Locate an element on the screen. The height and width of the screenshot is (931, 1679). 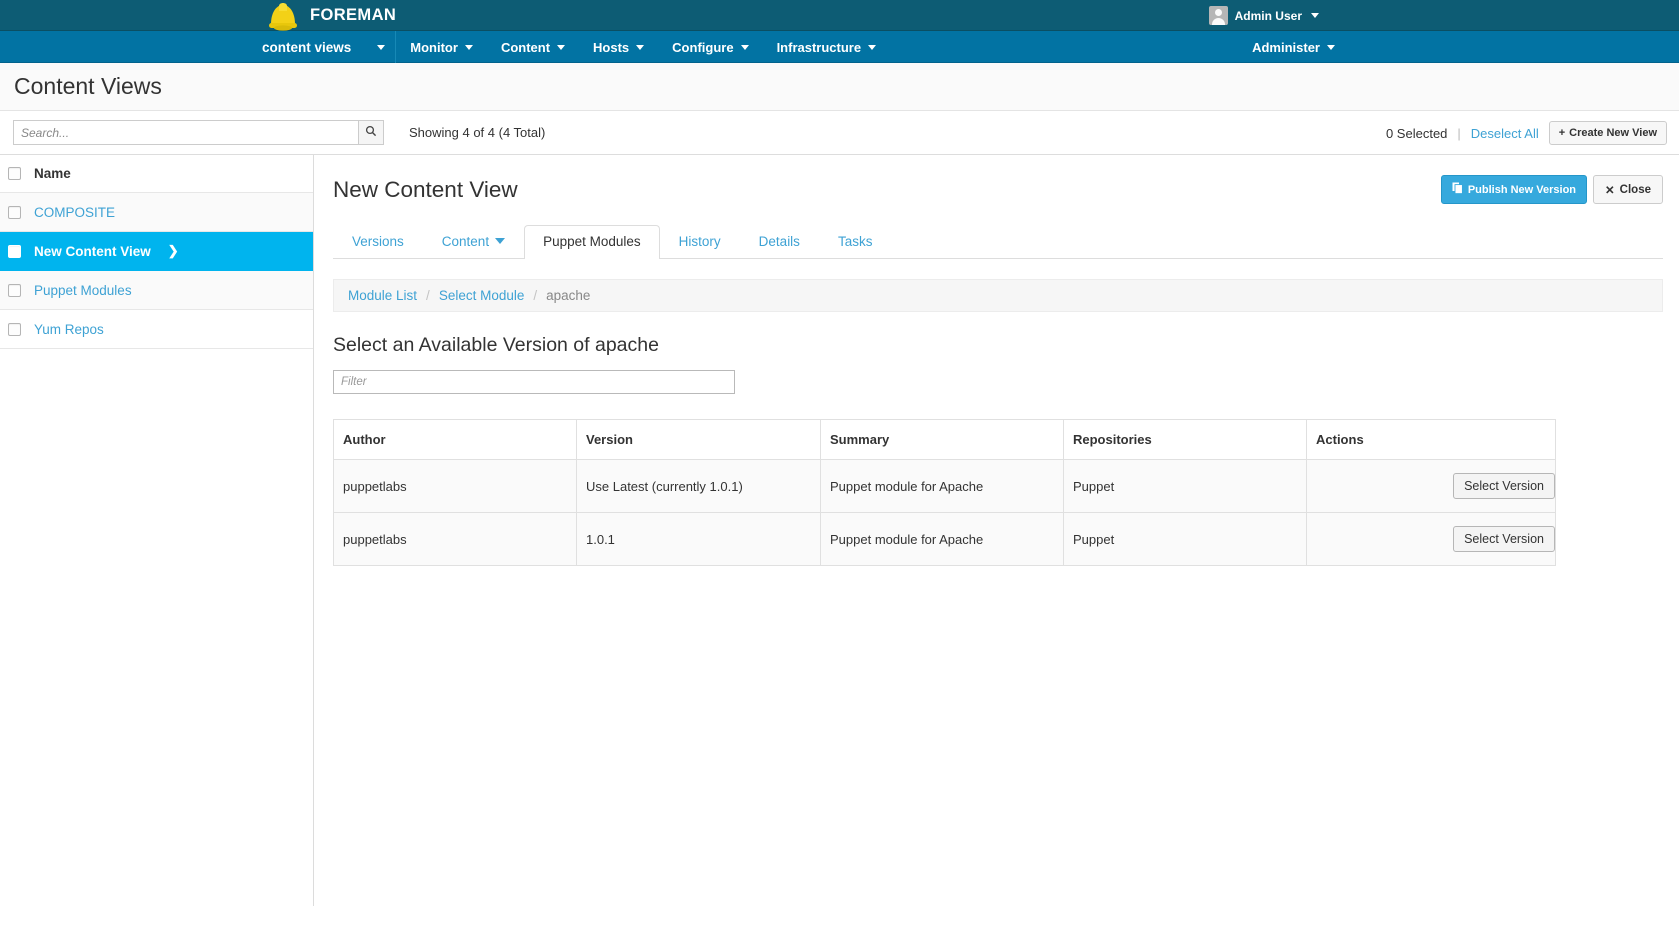
brand-logo-group: FOREMAN is located at coordinates (330, 15).